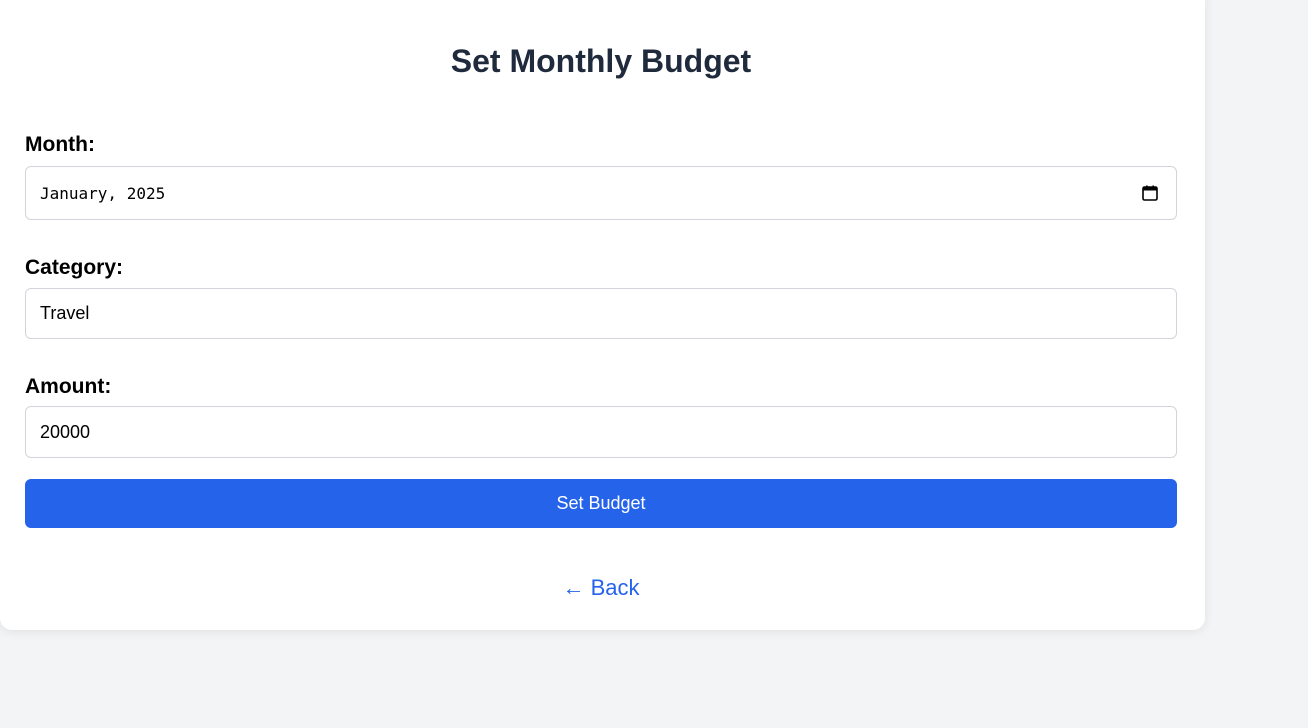 The width and height of the screenshot is (1308, 728). I want to click on amount-label: Amount:, so click(68, 386).